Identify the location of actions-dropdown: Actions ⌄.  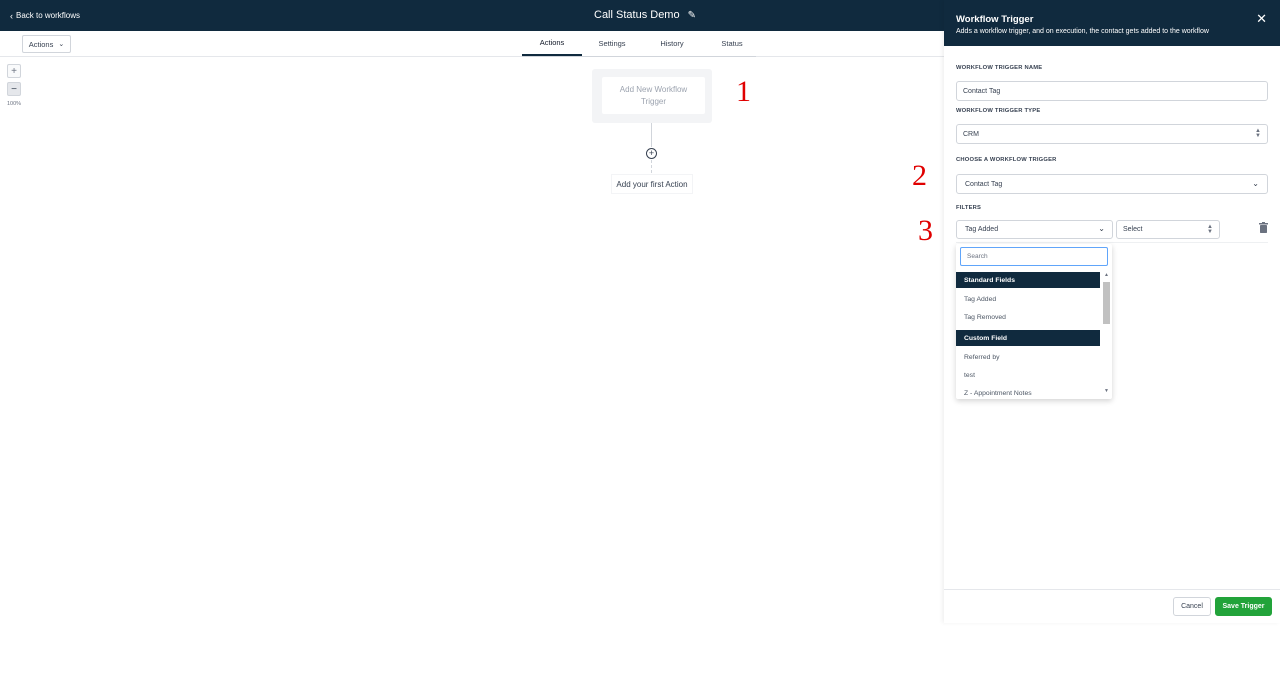
(46, 44).